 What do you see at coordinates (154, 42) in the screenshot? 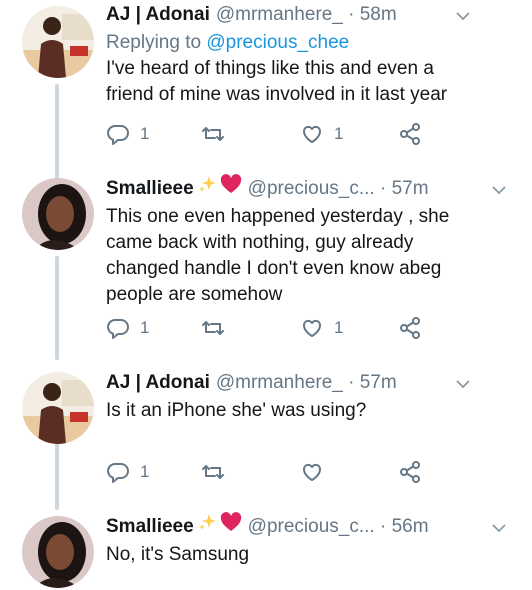
I see `replying-label: Replying to` at bounding box center [154, 42].